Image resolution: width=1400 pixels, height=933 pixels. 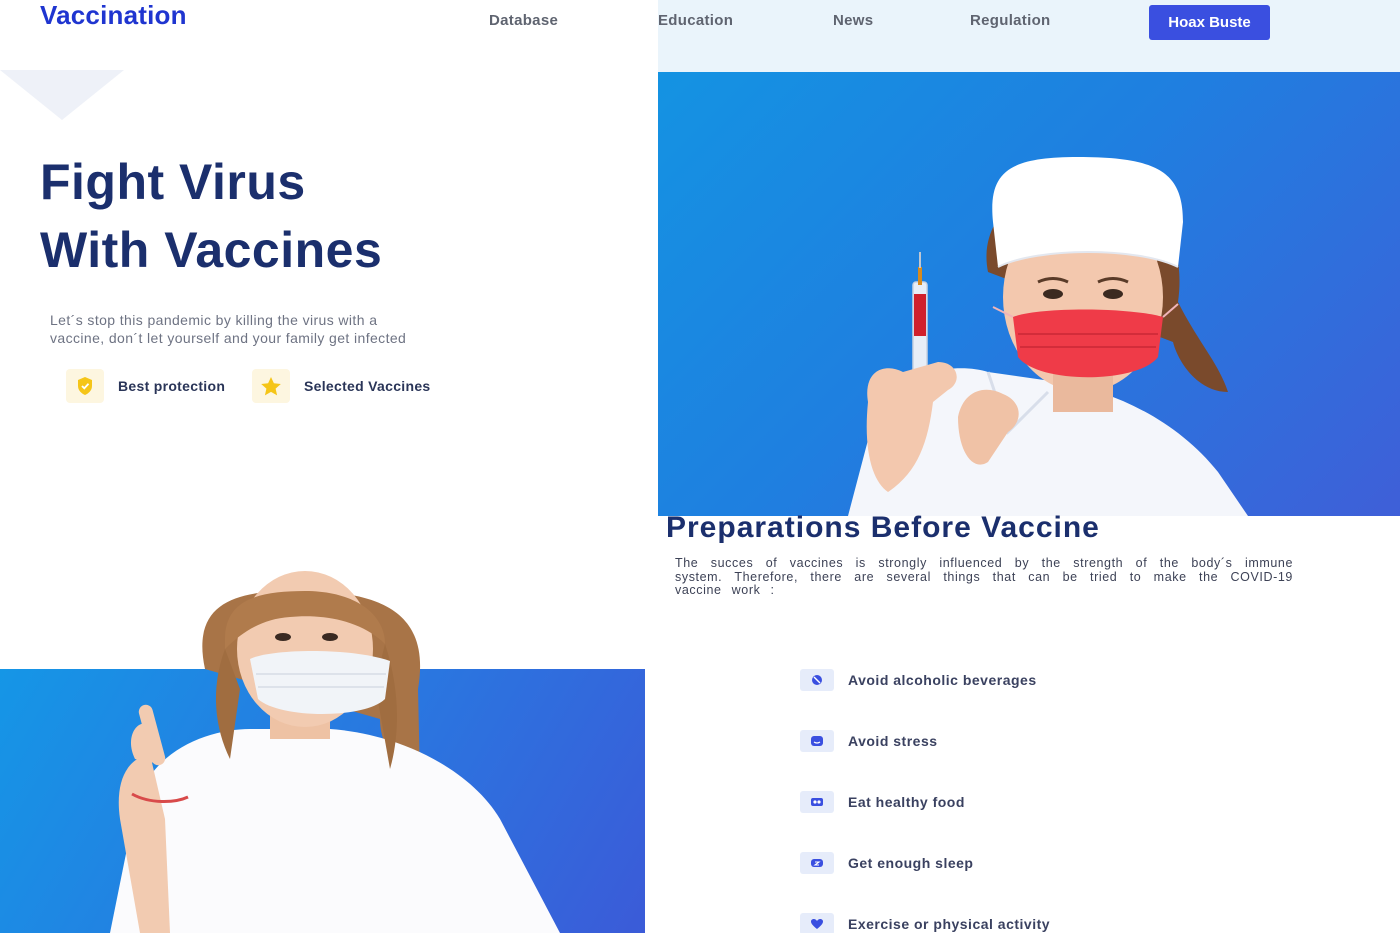 I want to click on decorative-triangle, so click(x=62, y=95).